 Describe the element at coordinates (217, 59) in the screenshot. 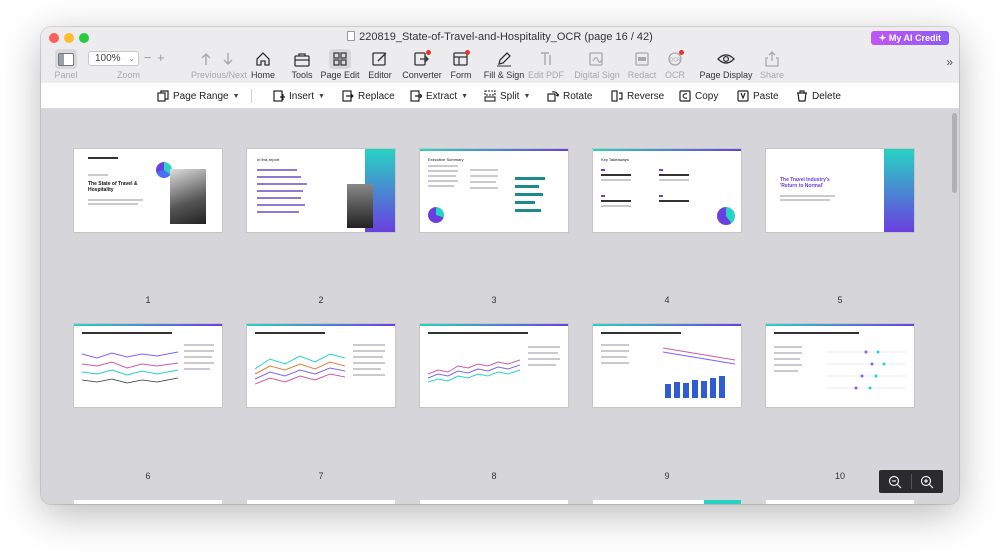

I see `arrow-up-down-icon` at that location.